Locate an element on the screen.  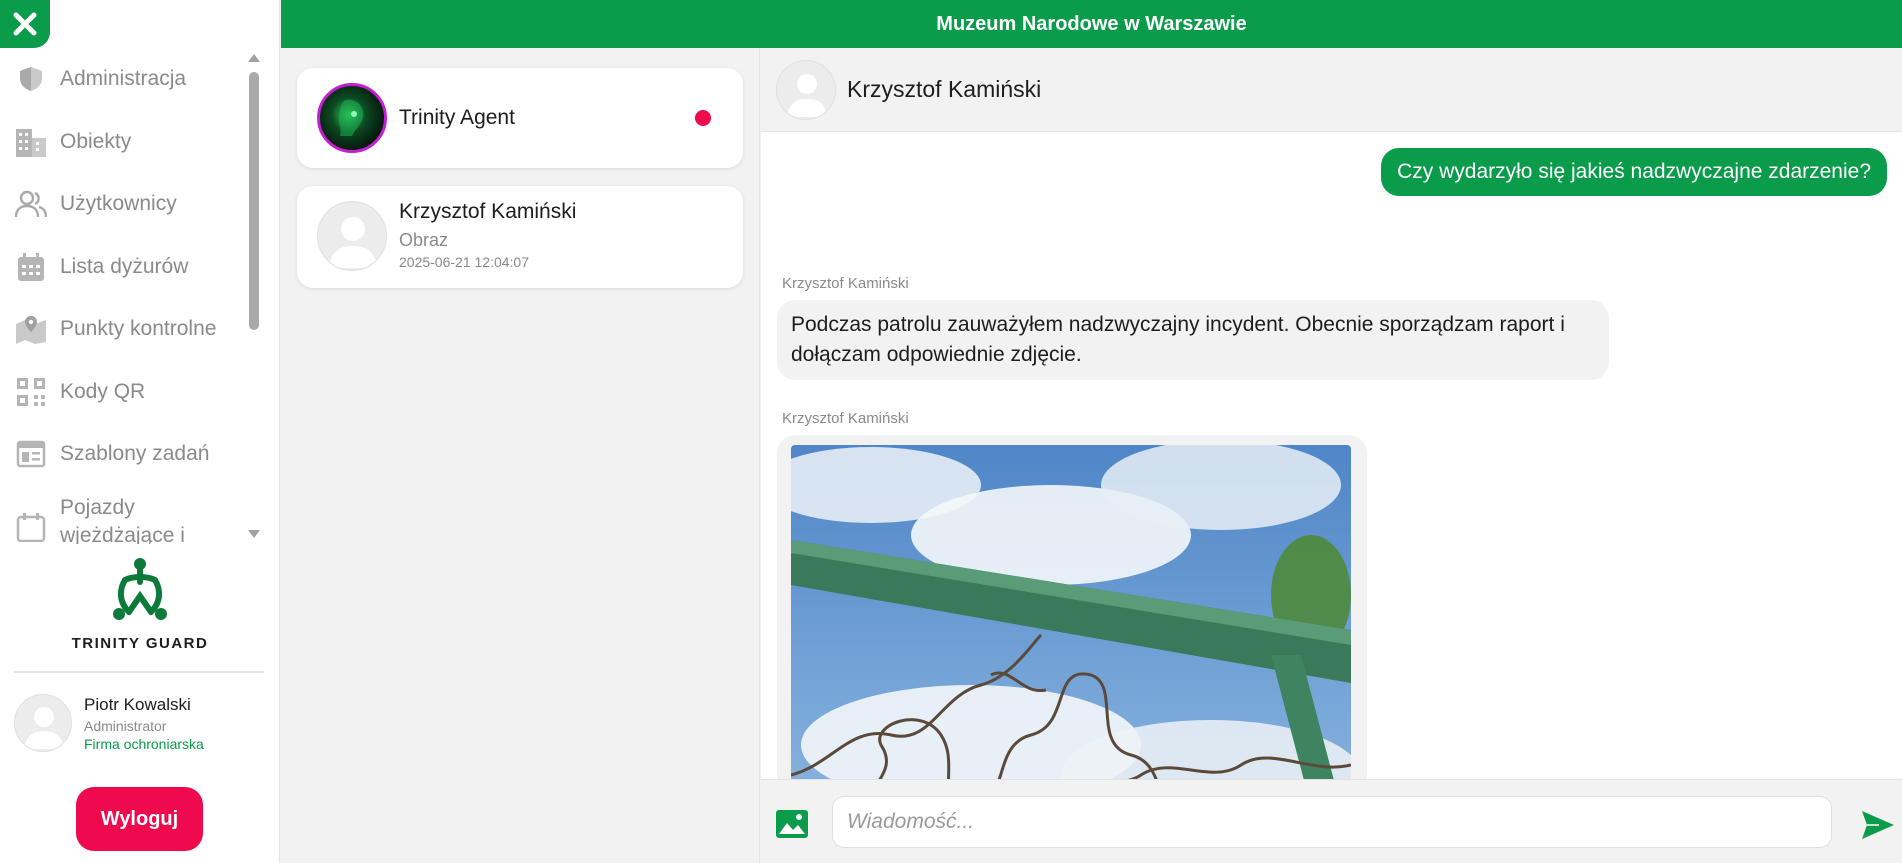
sidebar-item-pojazdy: Pojazdy wjeżdżające i is located at coordinates (132, 515).